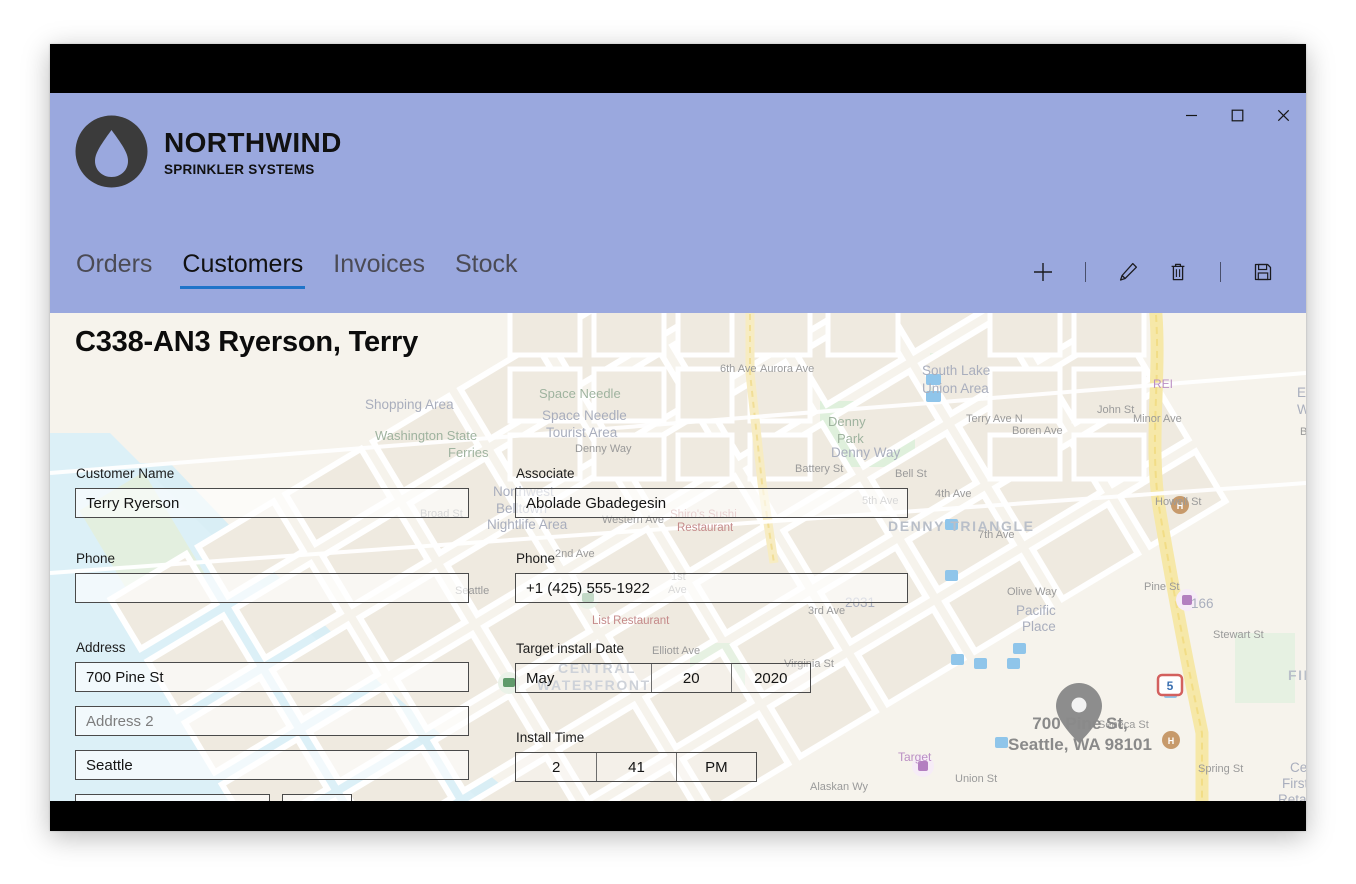 The image size is (1356, 884). I want to click on date-day-segment: 20, so click(691, 678).